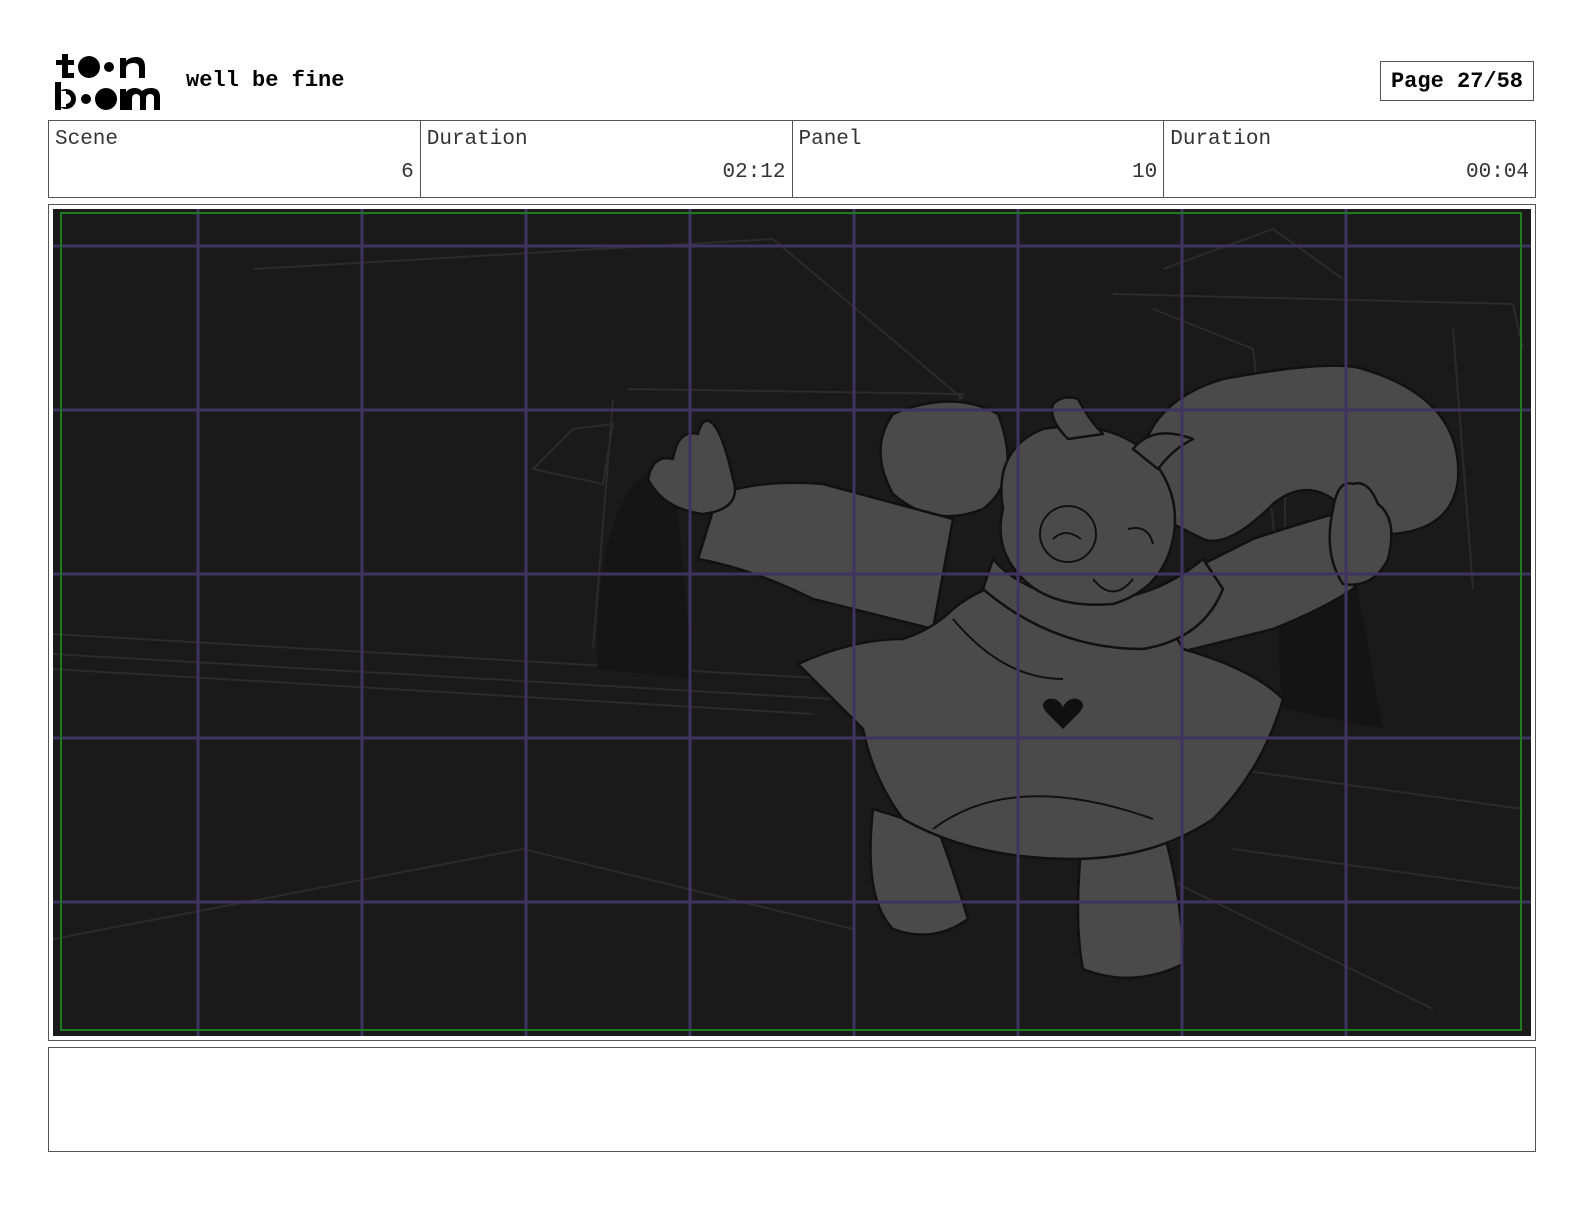 The image size is (1584, 1224). What do you see at coordinates (265, 80) in the screenshot?
I see `project-title: well be fine` at bounding box center [265, 80].